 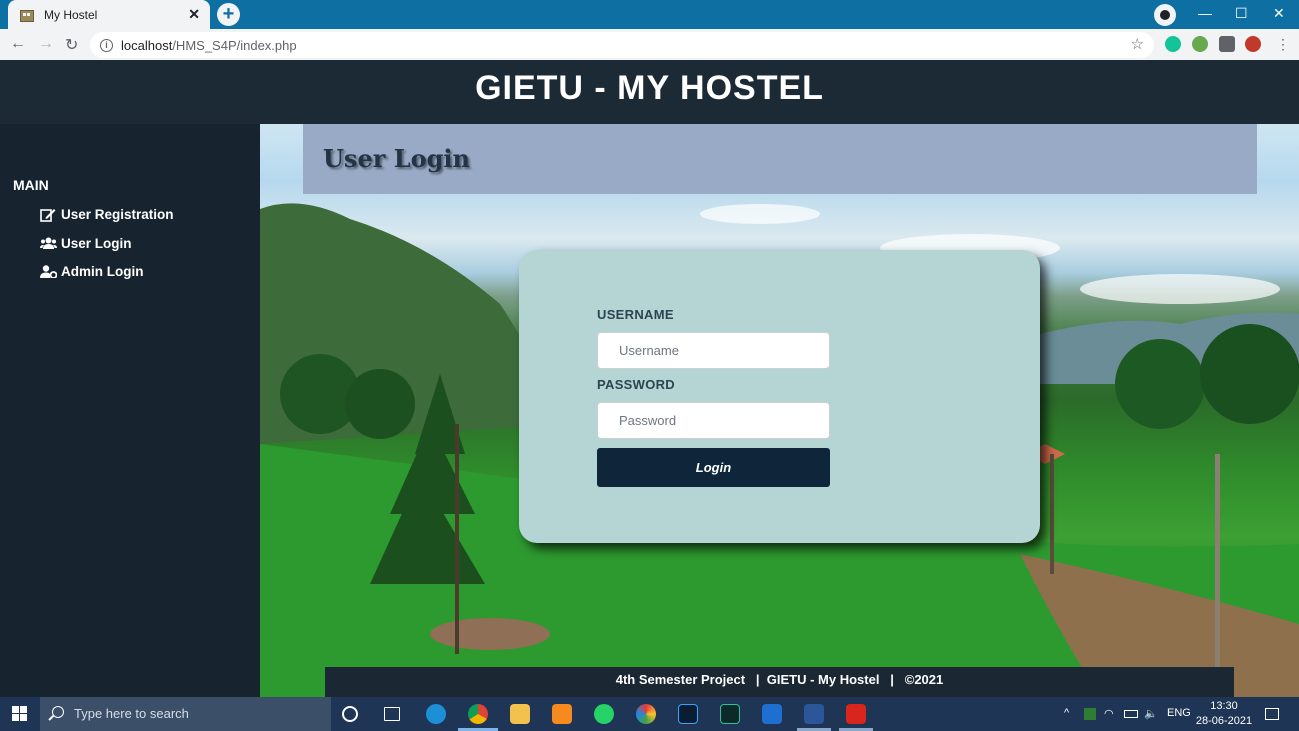 I want to click on profile-icon, so click(x=1165, y=15).